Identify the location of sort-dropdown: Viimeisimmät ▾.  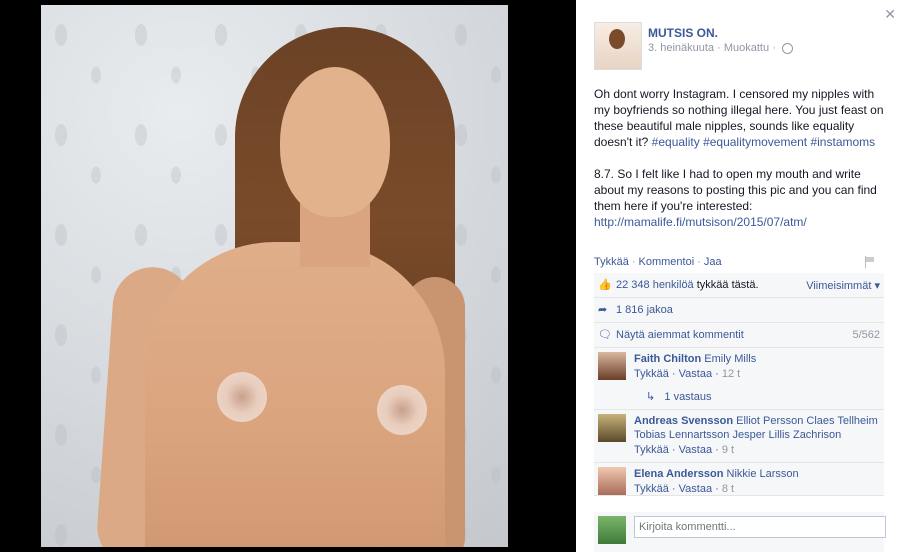
(843, 285).